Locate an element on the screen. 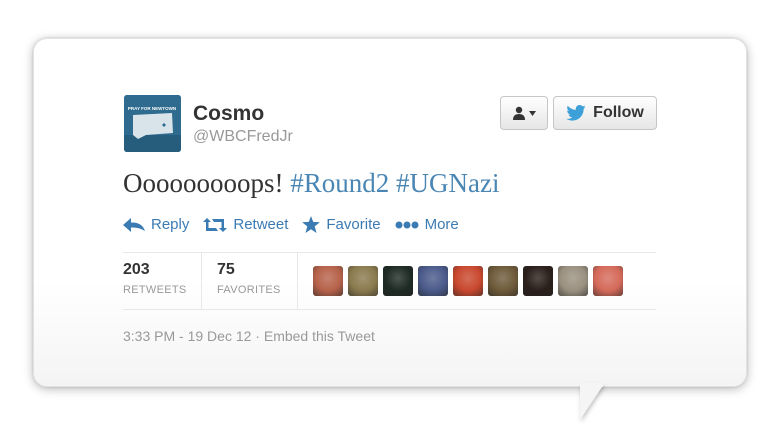 Image resolution: width=780 pixels, height=439 pixels. follow-button: Follow is located at coordinates (605, 113).